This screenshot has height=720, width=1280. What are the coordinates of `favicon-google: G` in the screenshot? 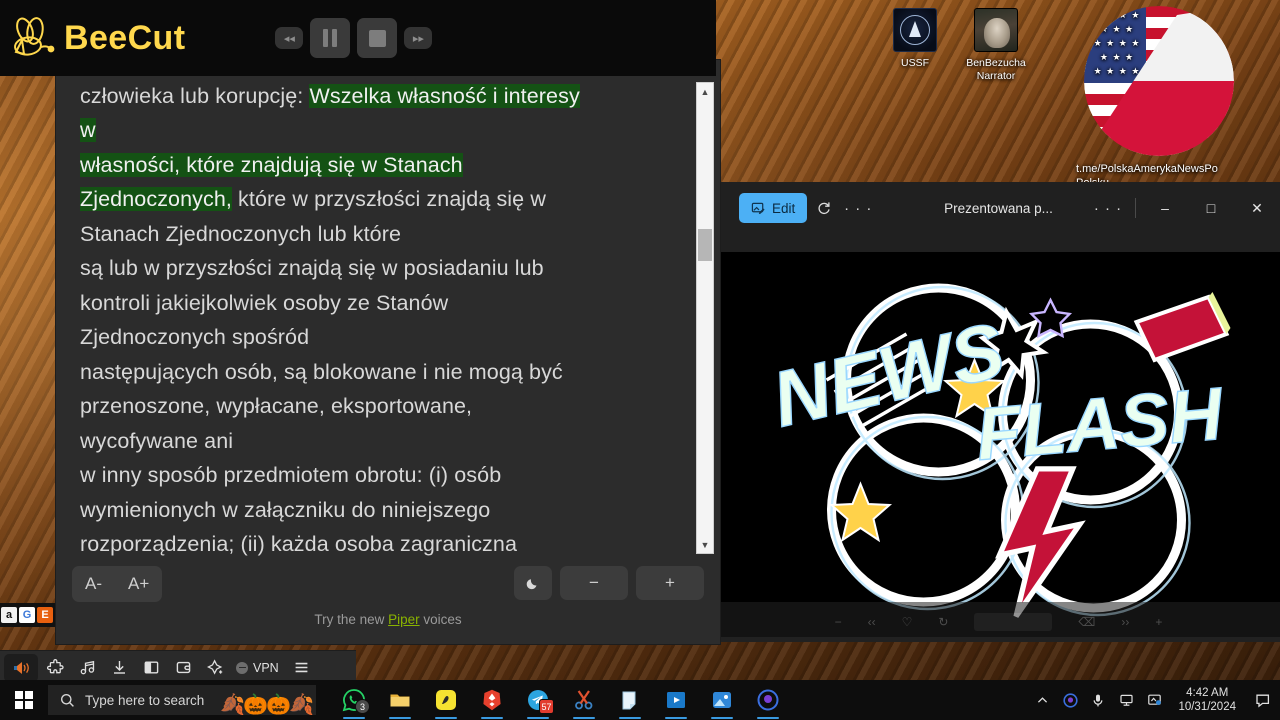 It's located at (27, 615).